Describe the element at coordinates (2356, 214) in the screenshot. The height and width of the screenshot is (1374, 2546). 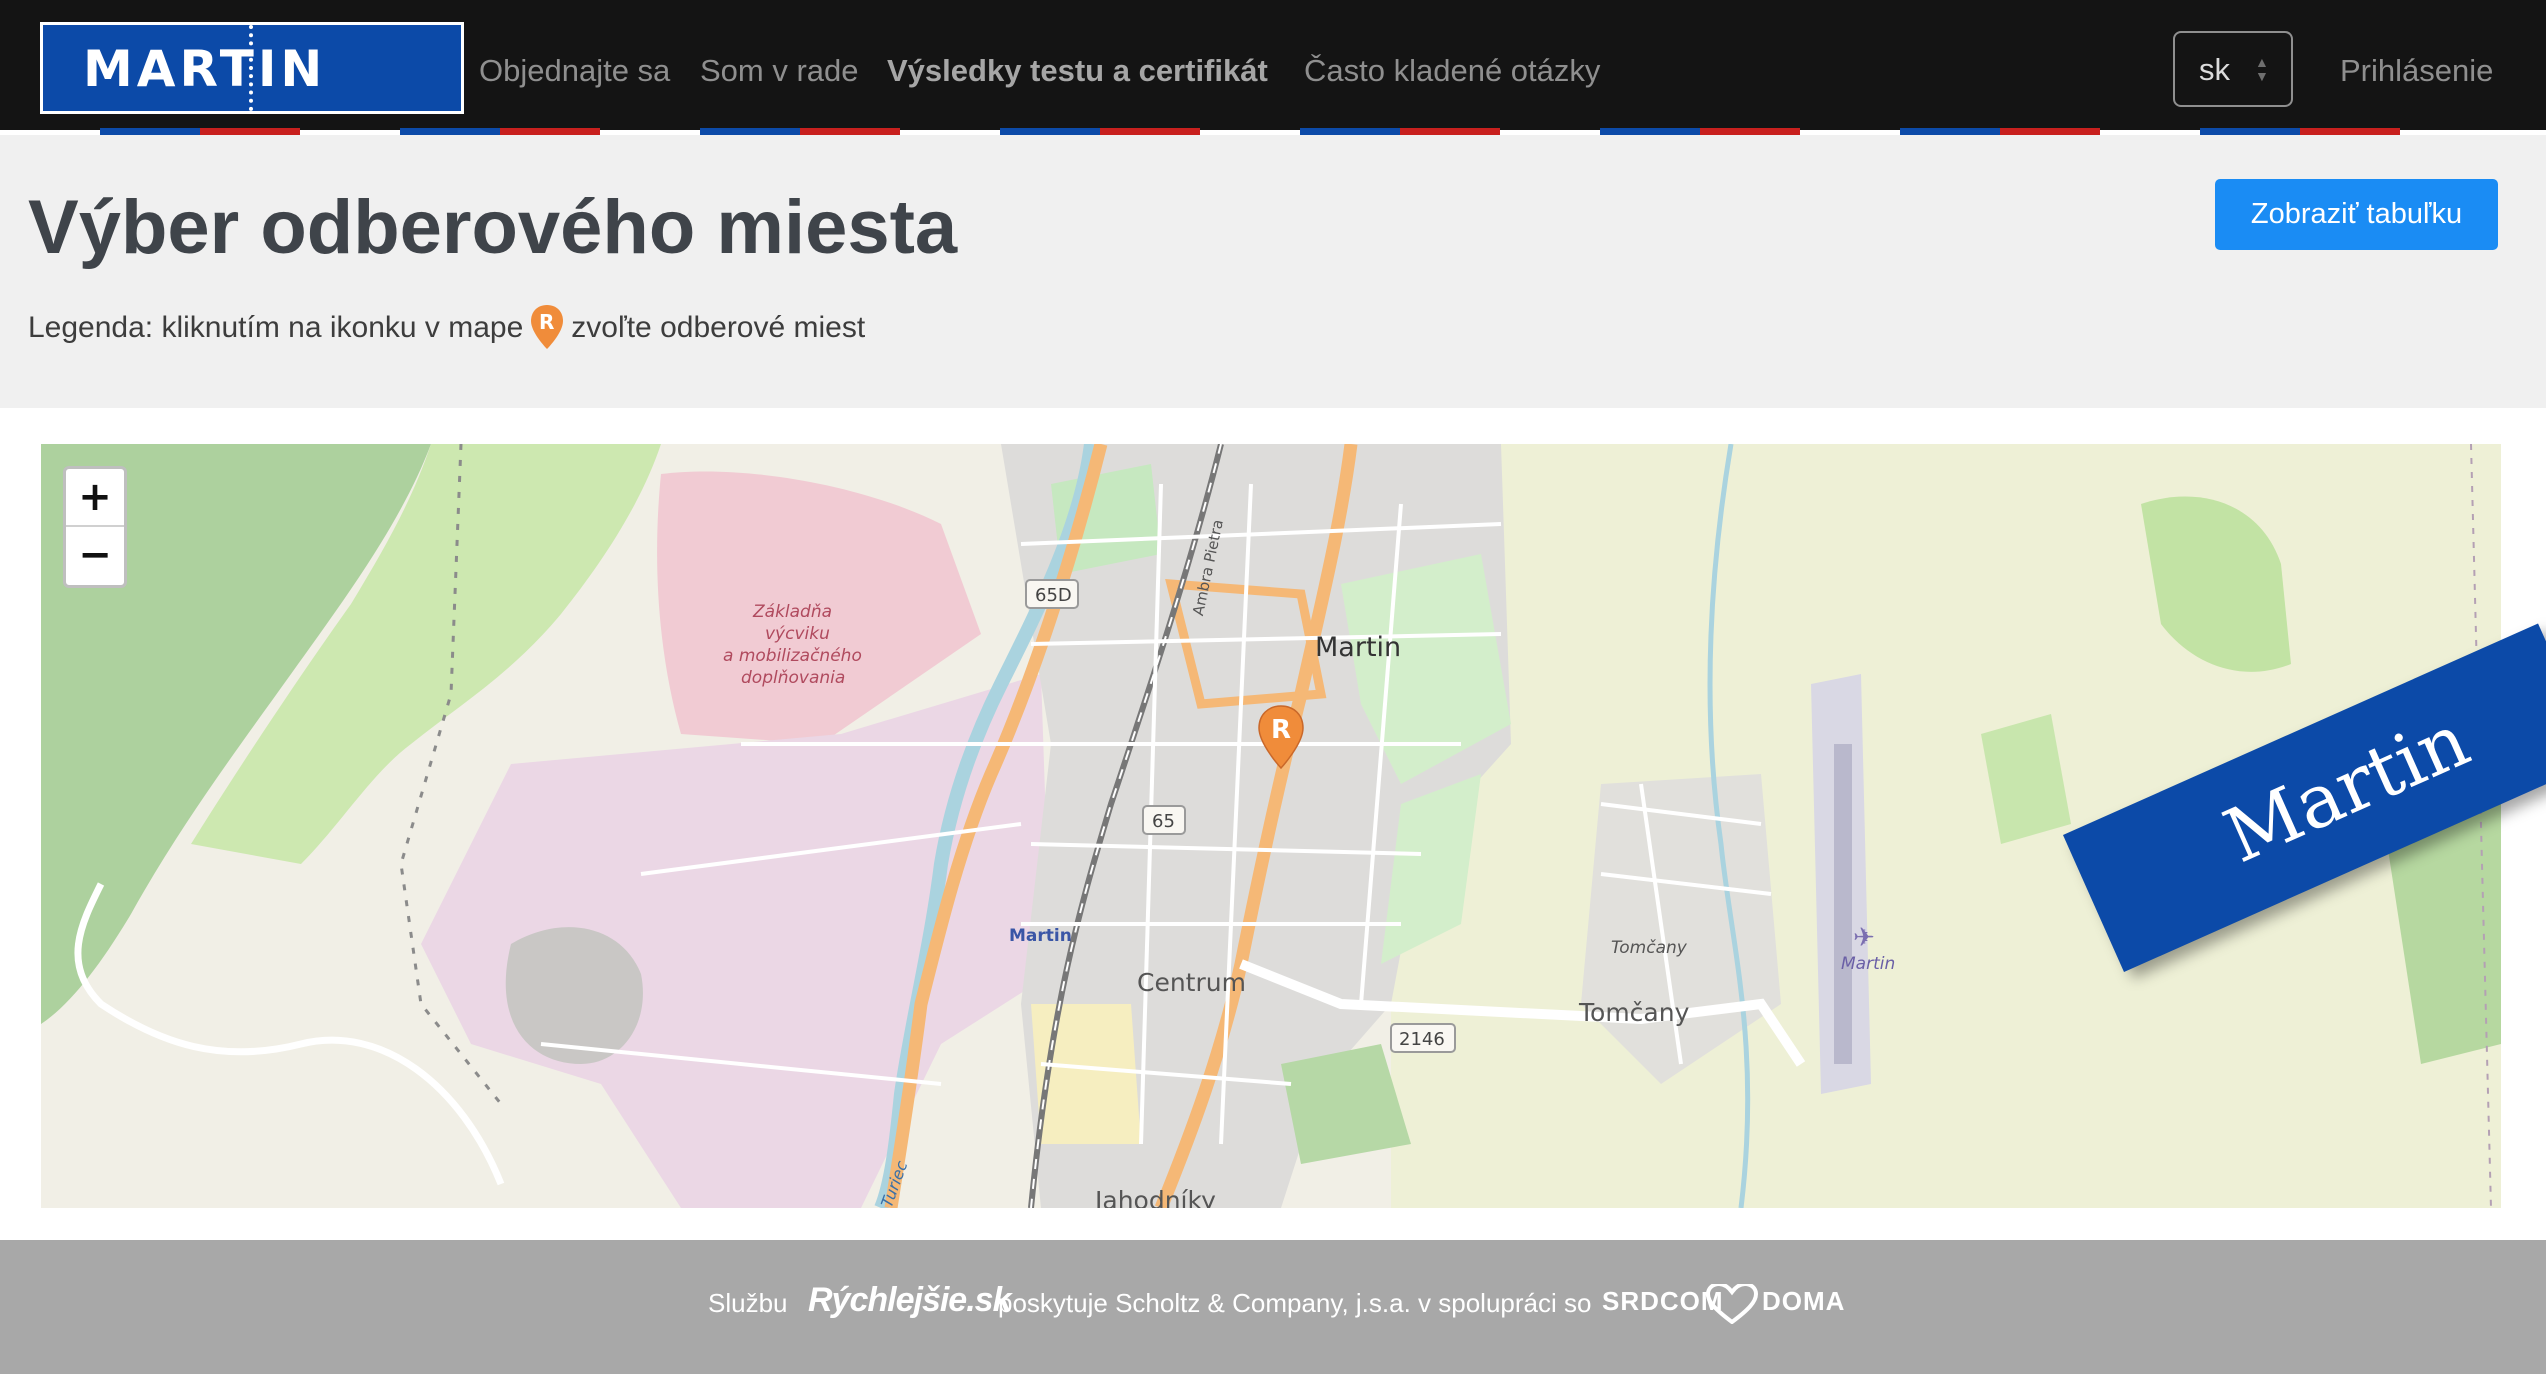
I see `show-table-button: Zobraziť tabuľku` at that location.